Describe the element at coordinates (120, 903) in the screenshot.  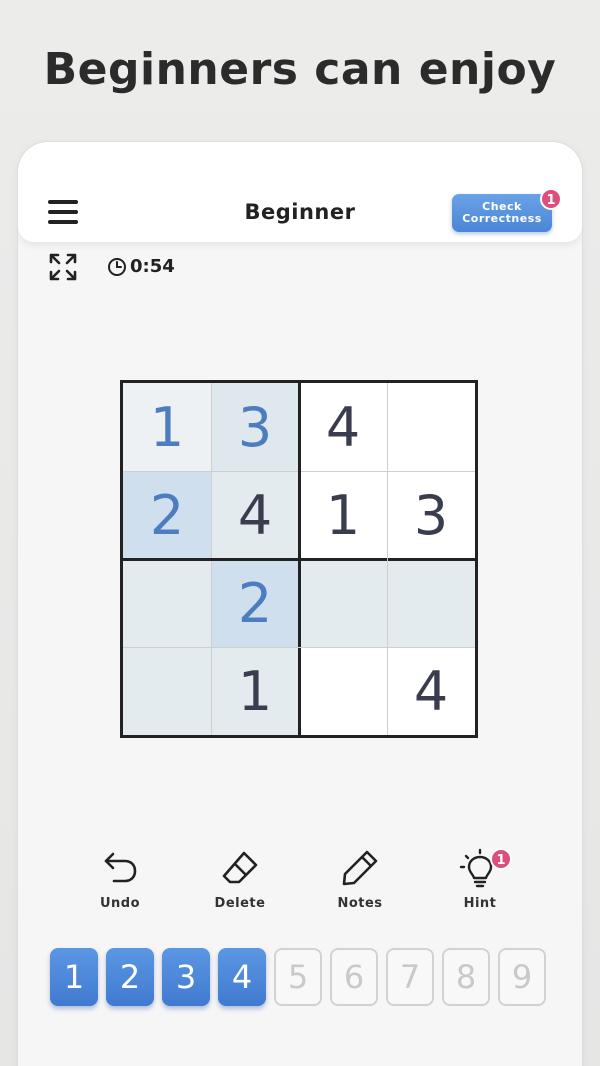
I see `undo-label: Undo` at that location.